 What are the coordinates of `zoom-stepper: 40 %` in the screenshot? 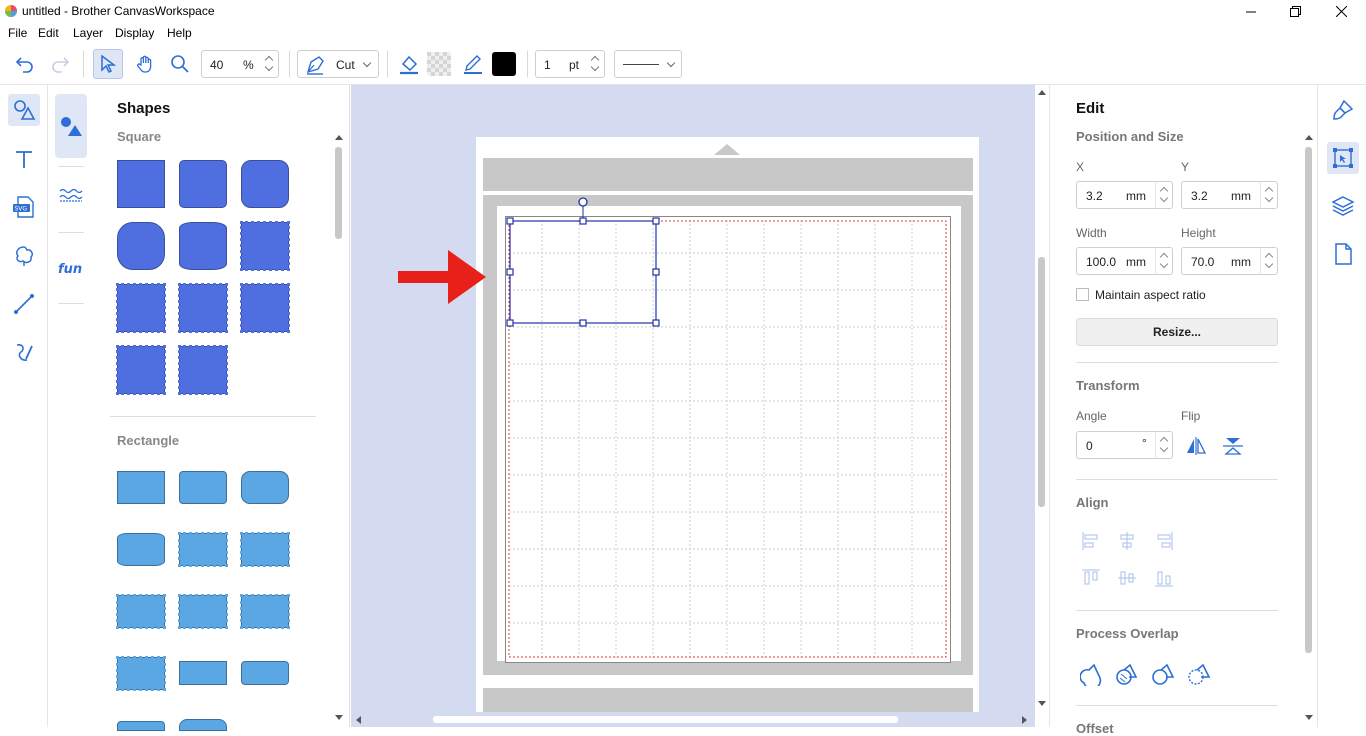 It's located at (240, 64).